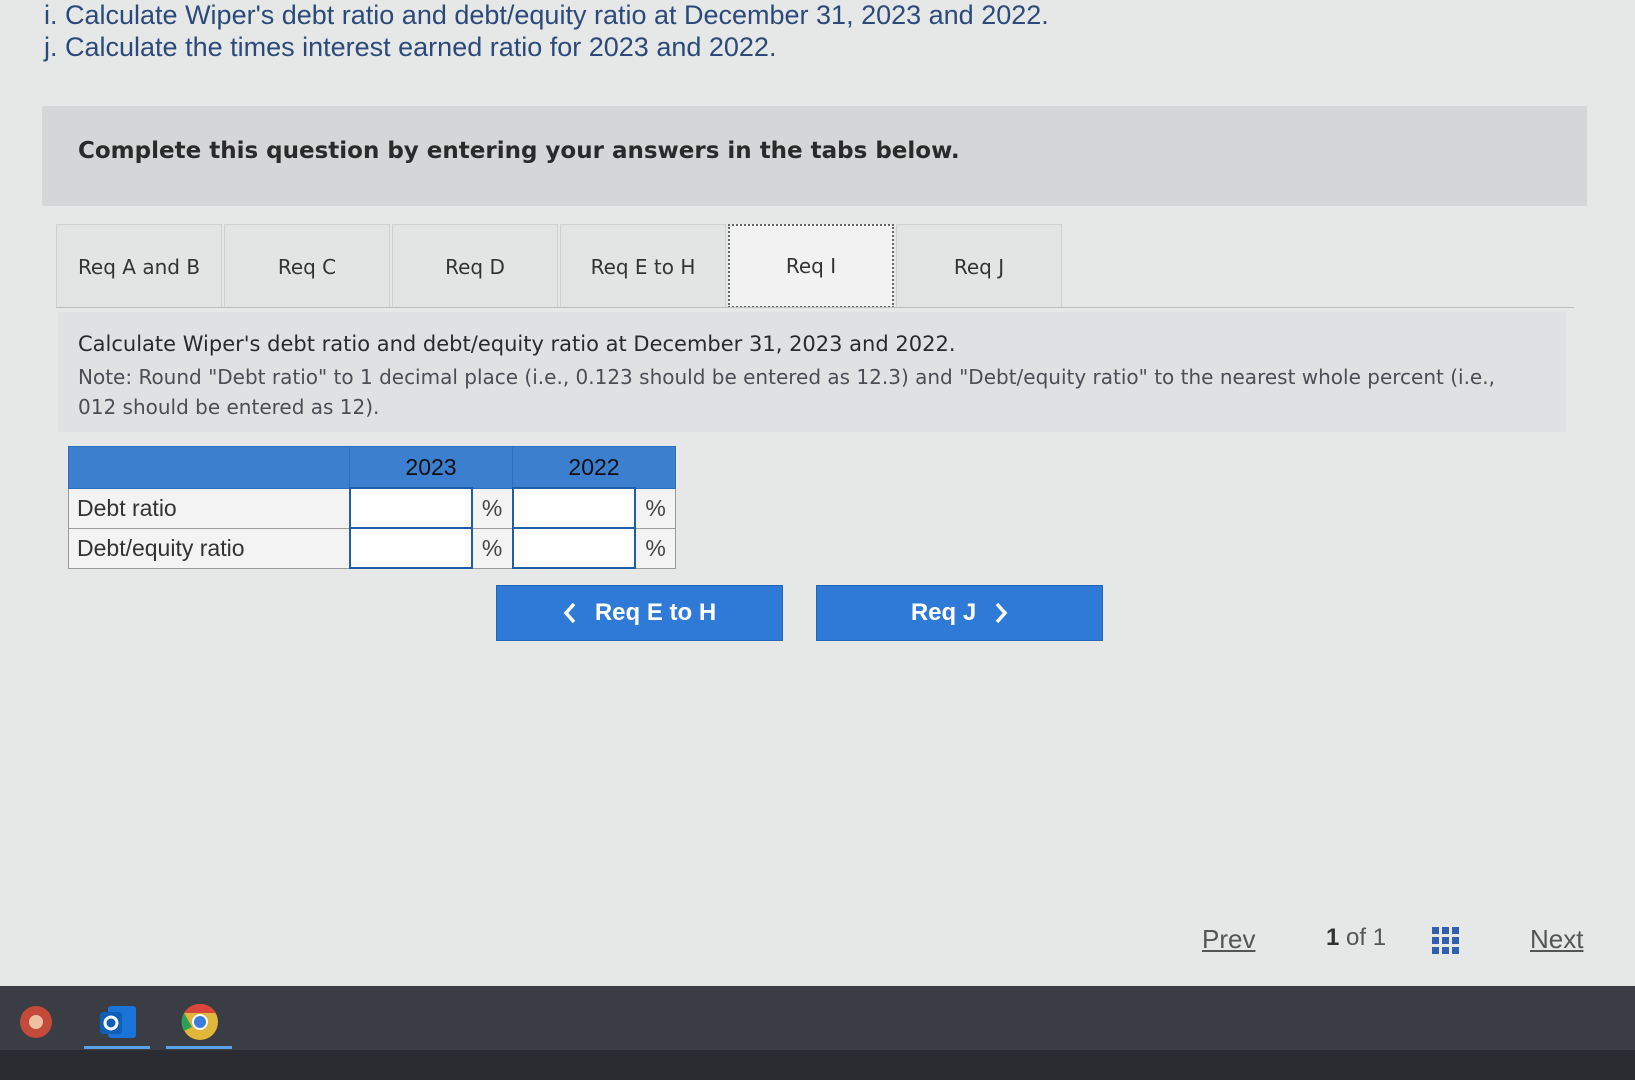  I want to click on page-of: of, so click(1356, 937).